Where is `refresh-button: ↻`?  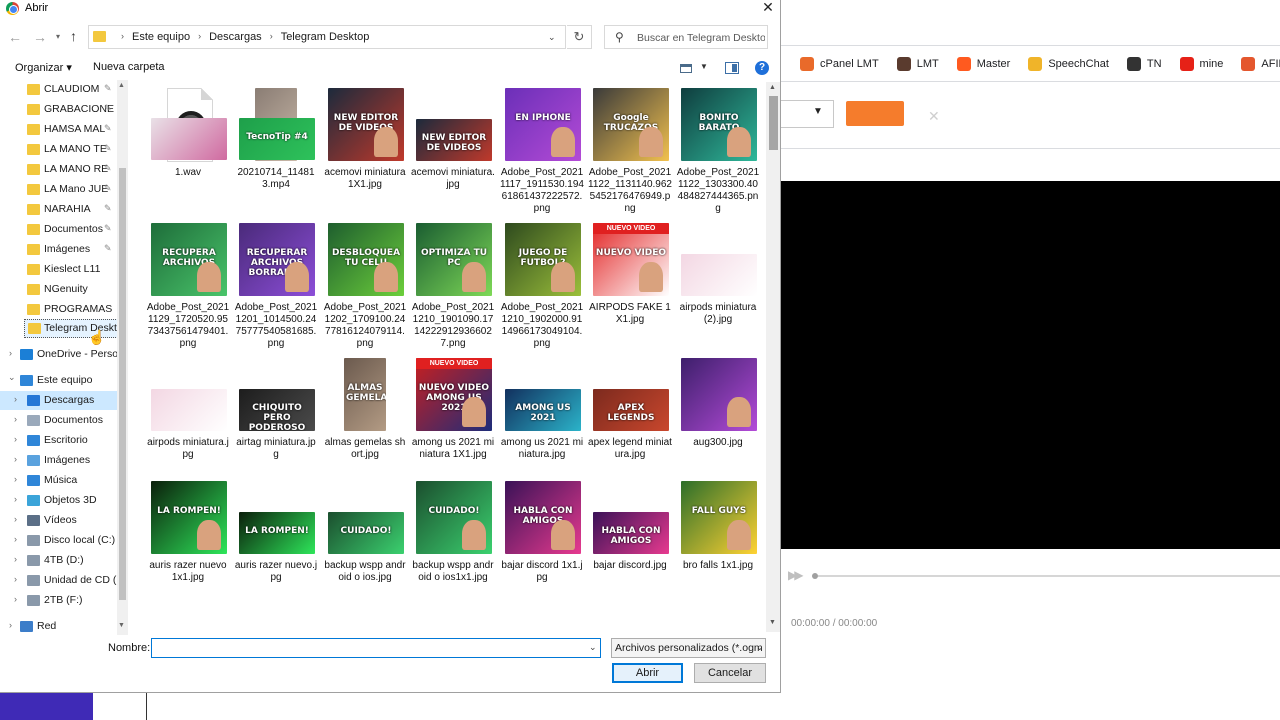
refresh-button: ↻ is located at coordinates (579, 37).